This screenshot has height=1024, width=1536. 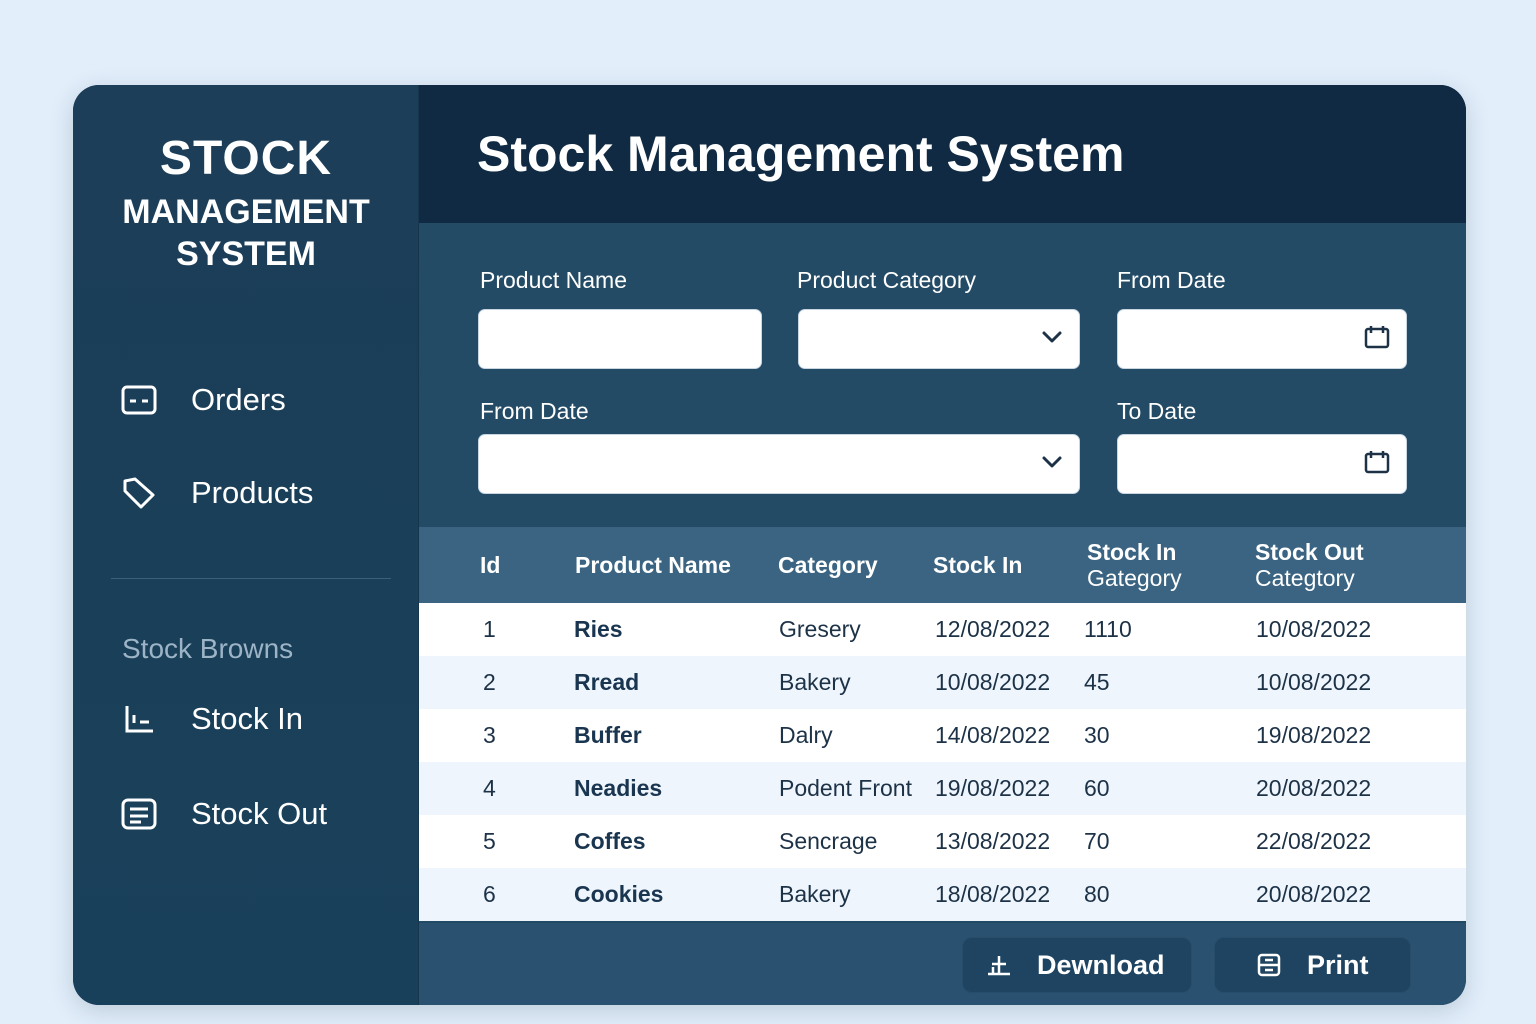 I want to click on print-button-label: Print, so click(x=1338, y=964).